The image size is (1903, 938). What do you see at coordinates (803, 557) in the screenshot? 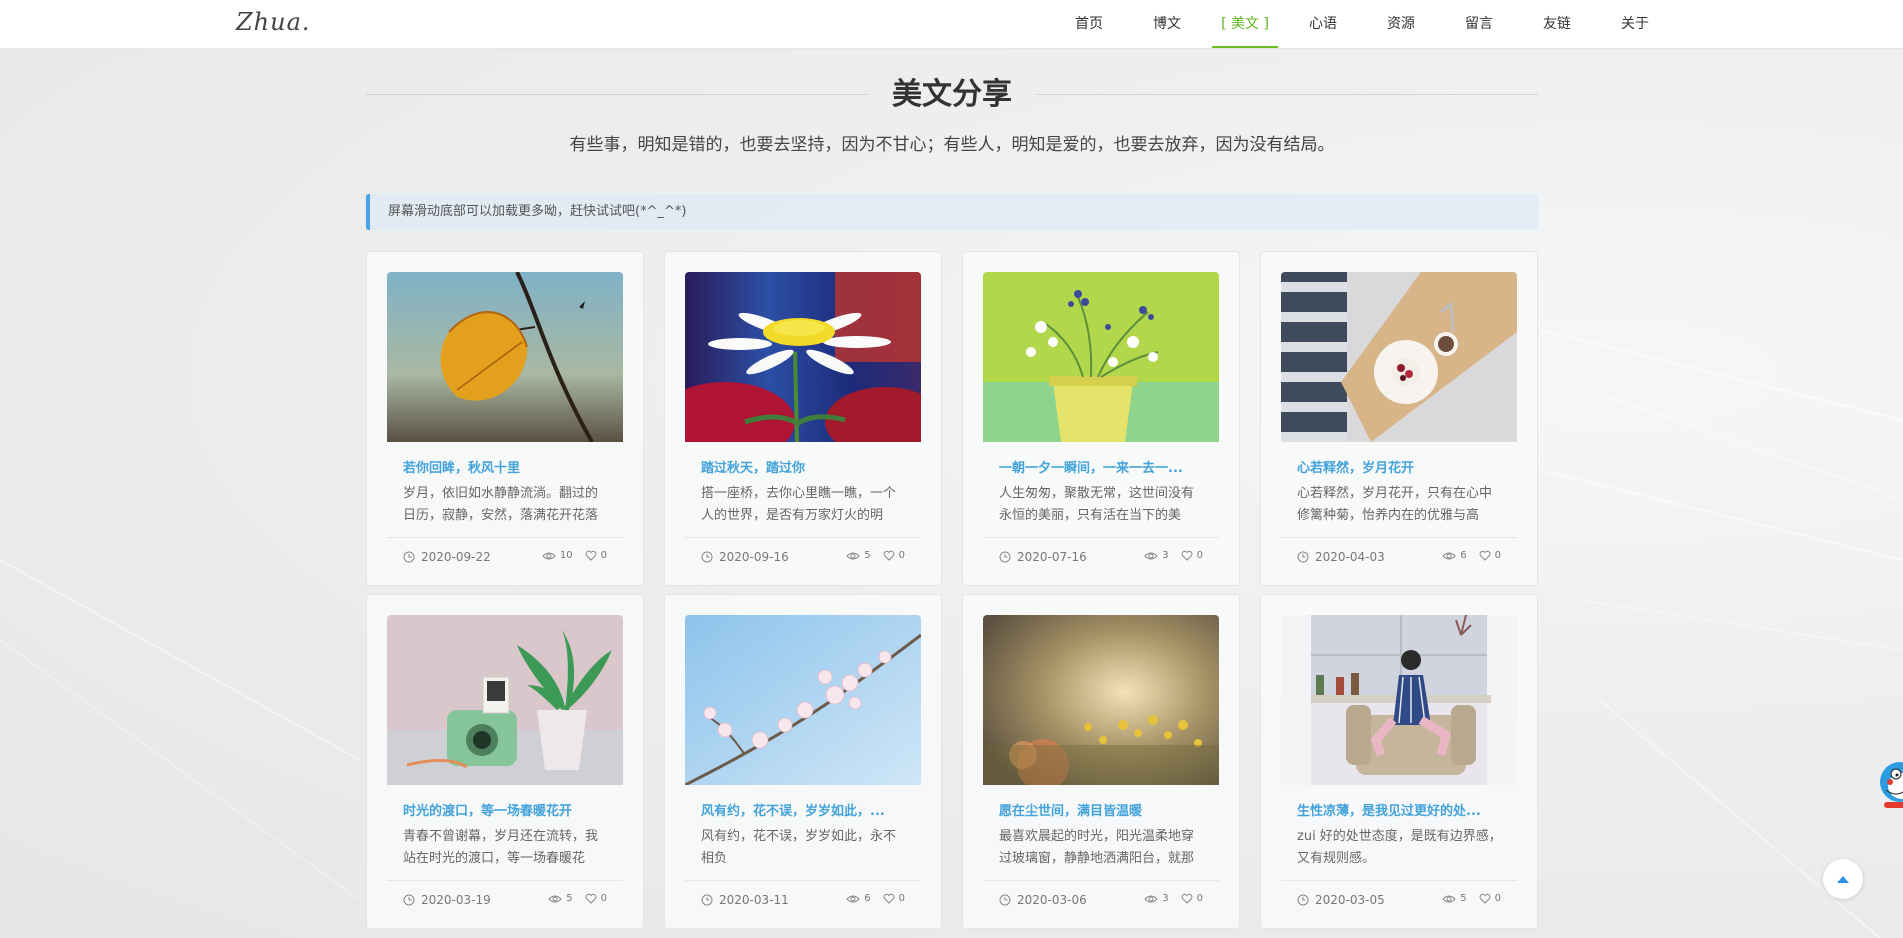
I see `article-footer: 2020-09-16 5 0` at bounding box center [803, 557].